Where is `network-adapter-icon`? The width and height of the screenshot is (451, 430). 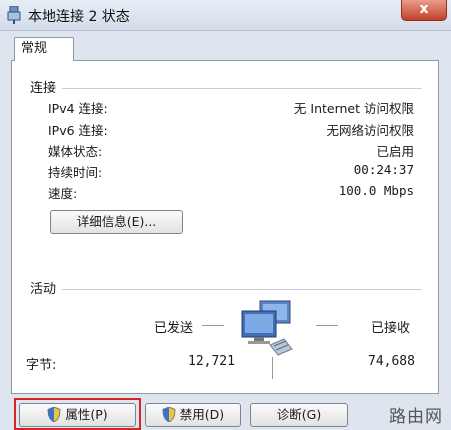
network-adapter-icon is located at coordinates (14, 15).